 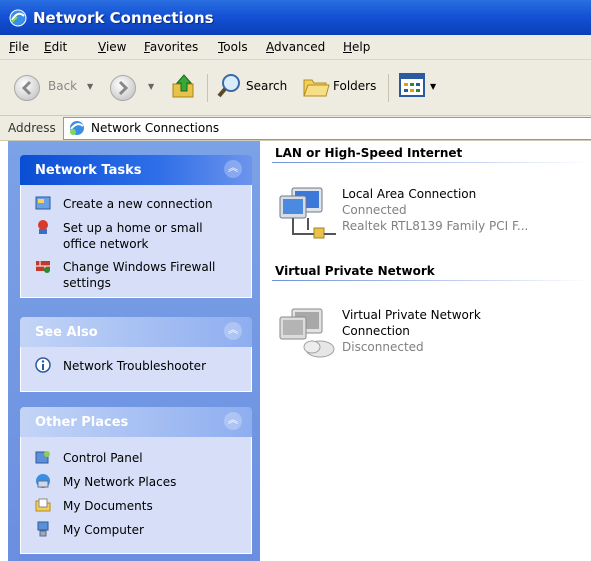 I want to click on network-tasks-header: Network Tasks ︽, so click(x=136, y=170).